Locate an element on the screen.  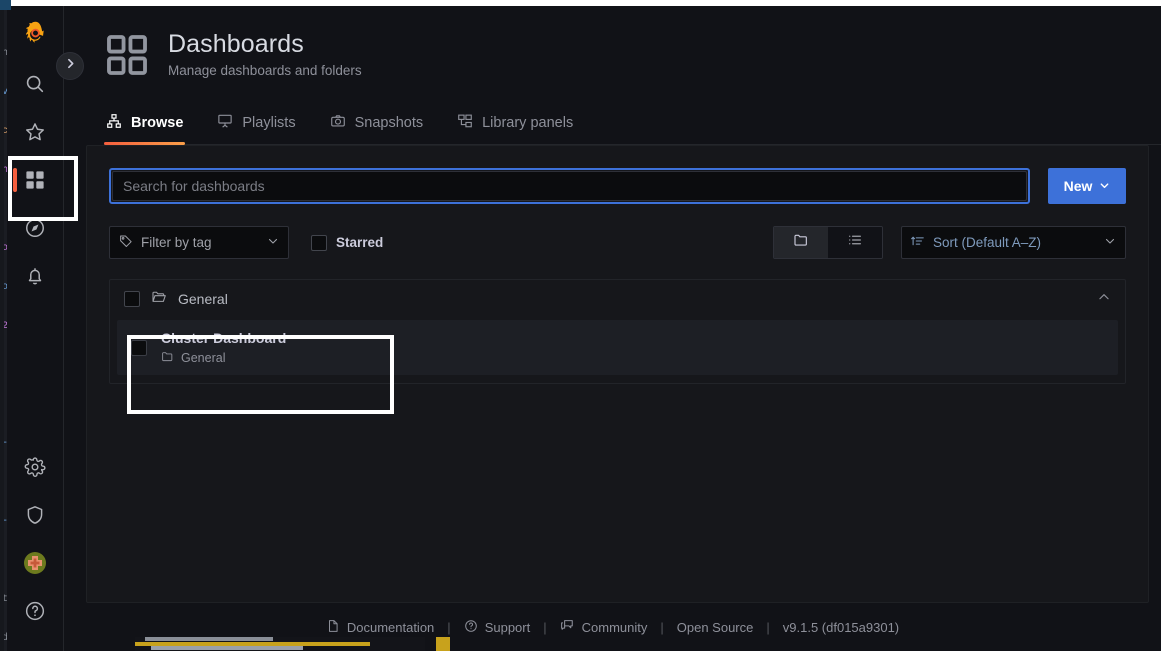
footer-documentation-label: Documentation is located at coordinates (390, 627).